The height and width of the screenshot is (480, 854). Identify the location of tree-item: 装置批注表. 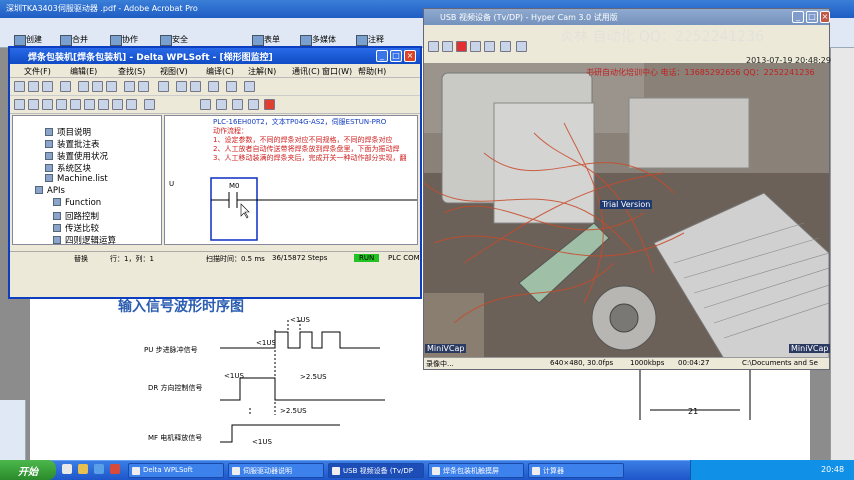
(72, 144).